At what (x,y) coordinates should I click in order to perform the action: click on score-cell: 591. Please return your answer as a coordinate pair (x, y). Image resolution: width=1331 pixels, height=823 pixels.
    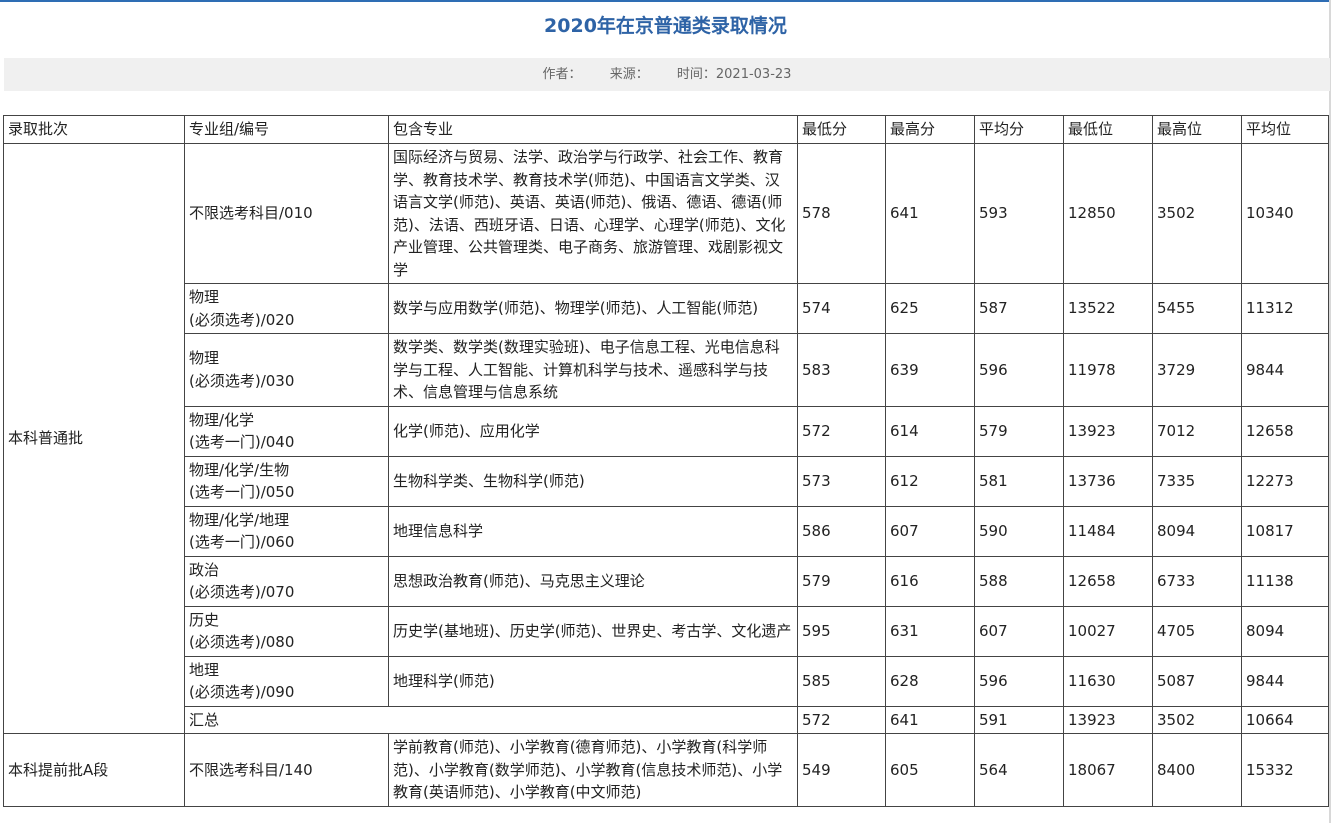
    Looking at the image, I should click on (1019, 719).